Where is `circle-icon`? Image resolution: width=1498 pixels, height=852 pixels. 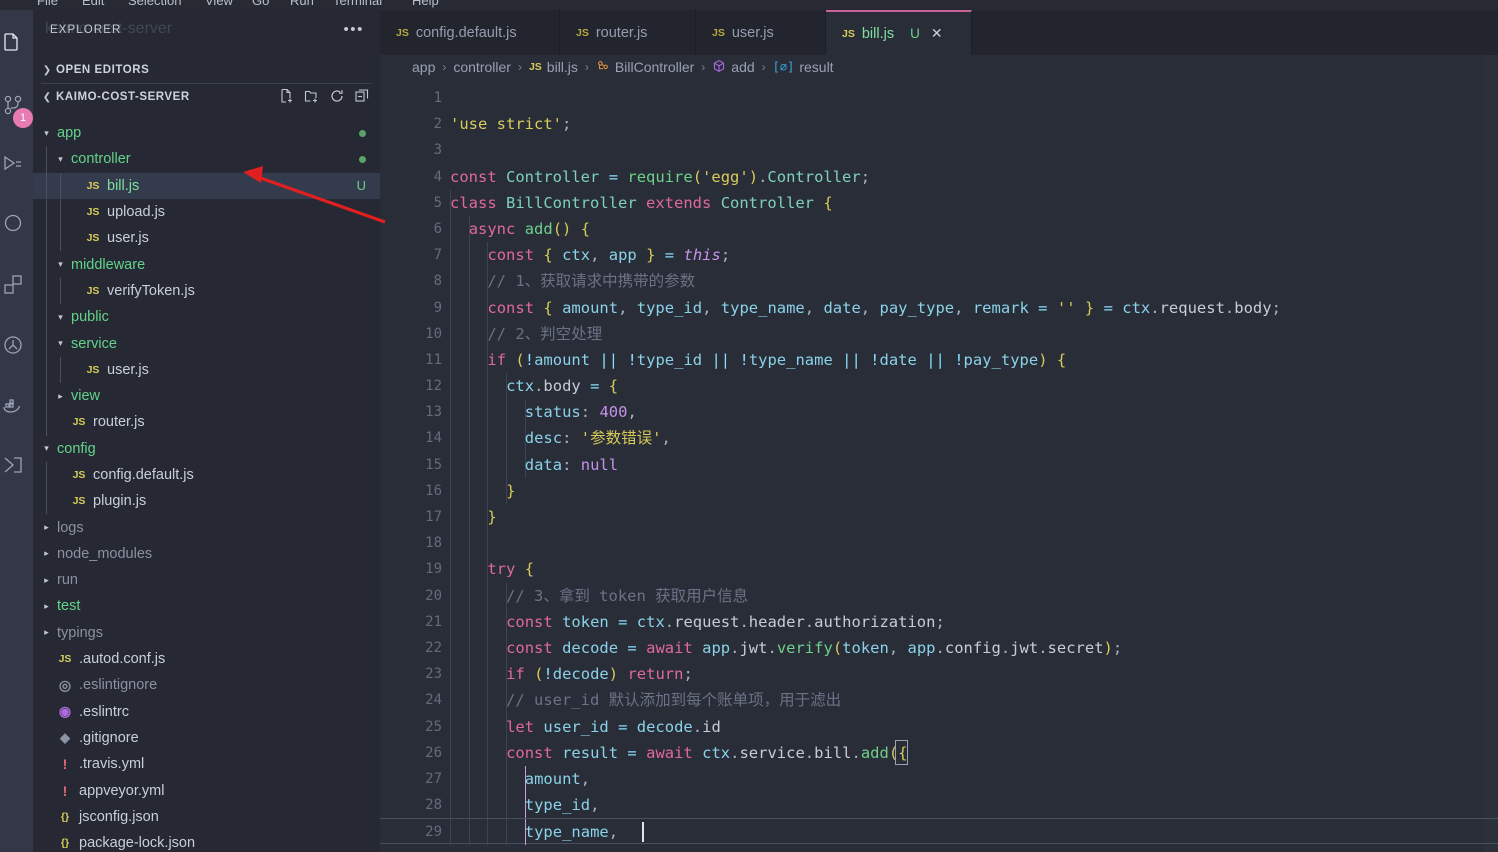
circle-icon is located at coordinates (16, 223).